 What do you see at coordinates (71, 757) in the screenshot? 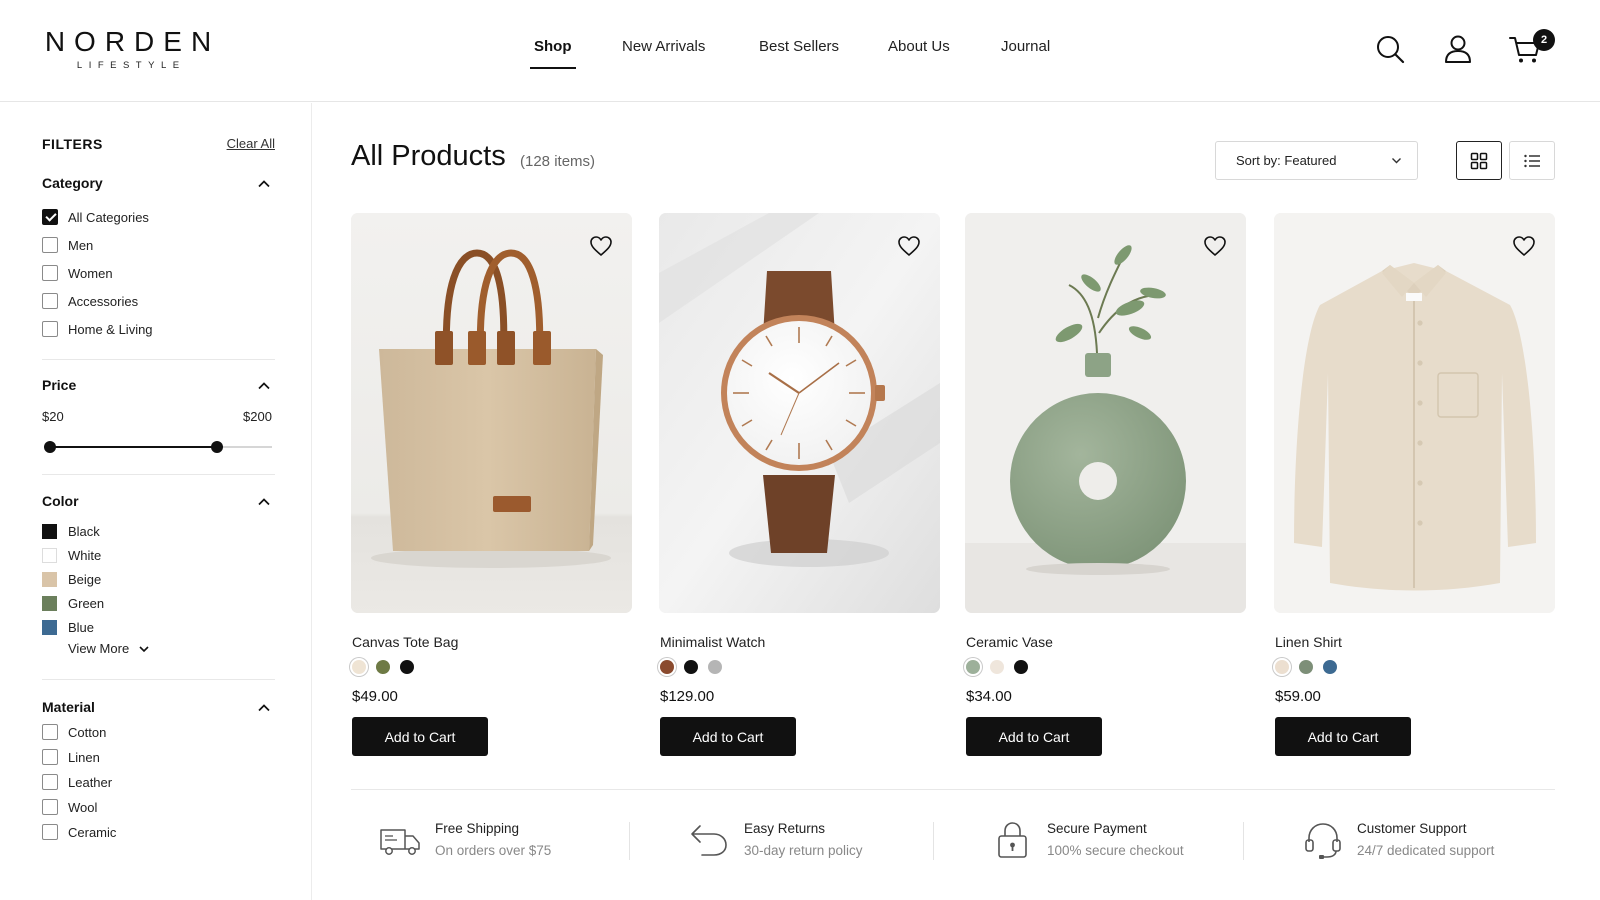
I see `material-option-linen: Linen` at bounding box center [71, 757].